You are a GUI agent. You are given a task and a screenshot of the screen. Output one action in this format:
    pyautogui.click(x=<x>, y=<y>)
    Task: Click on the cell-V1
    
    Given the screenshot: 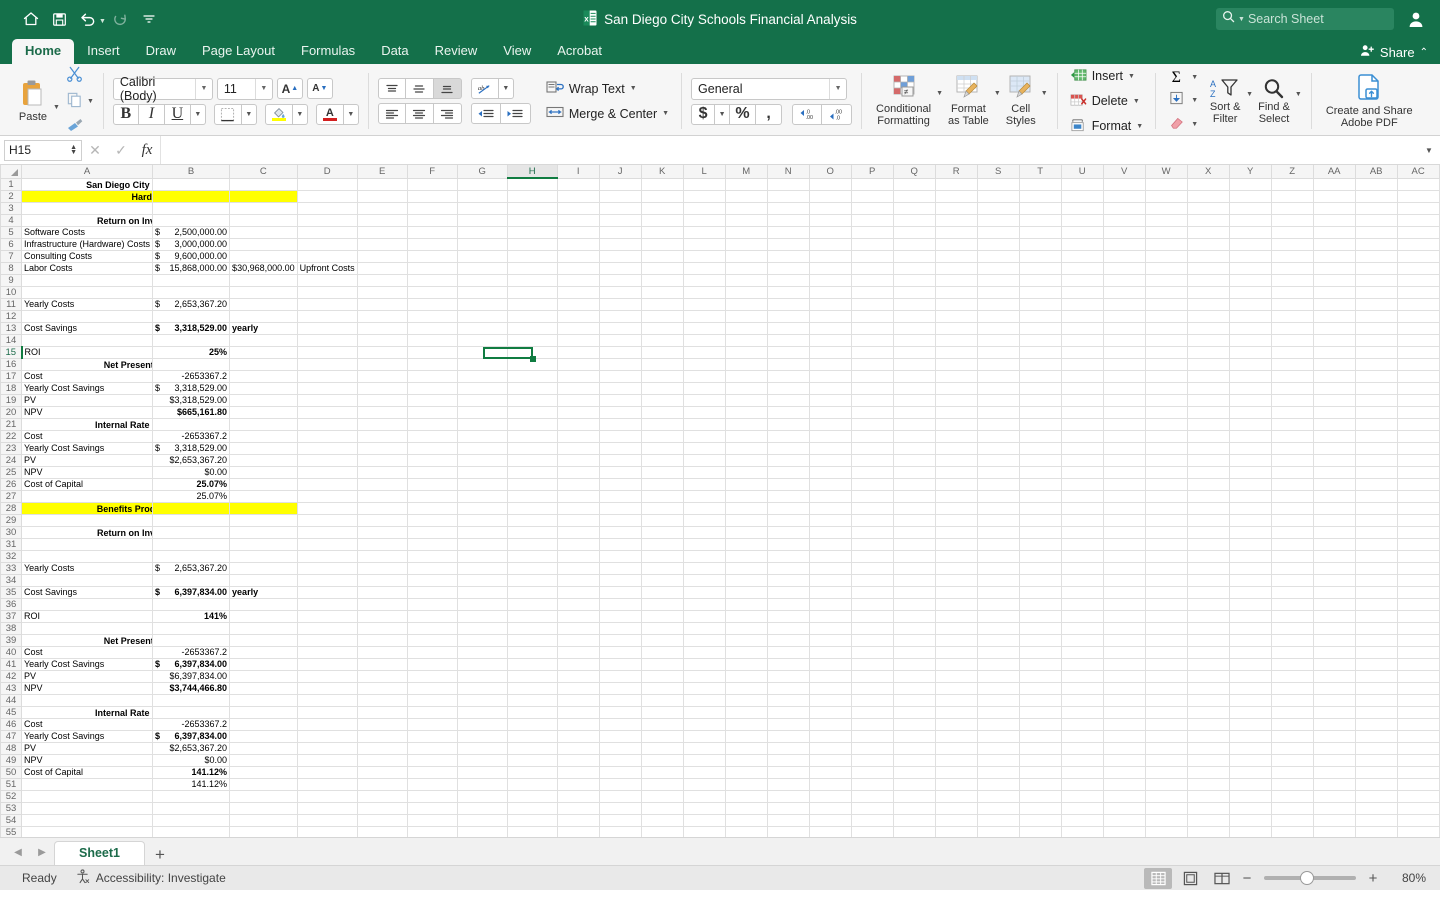 What is the action you would take?
    pyautogui.click(x=1124, y=184)
    